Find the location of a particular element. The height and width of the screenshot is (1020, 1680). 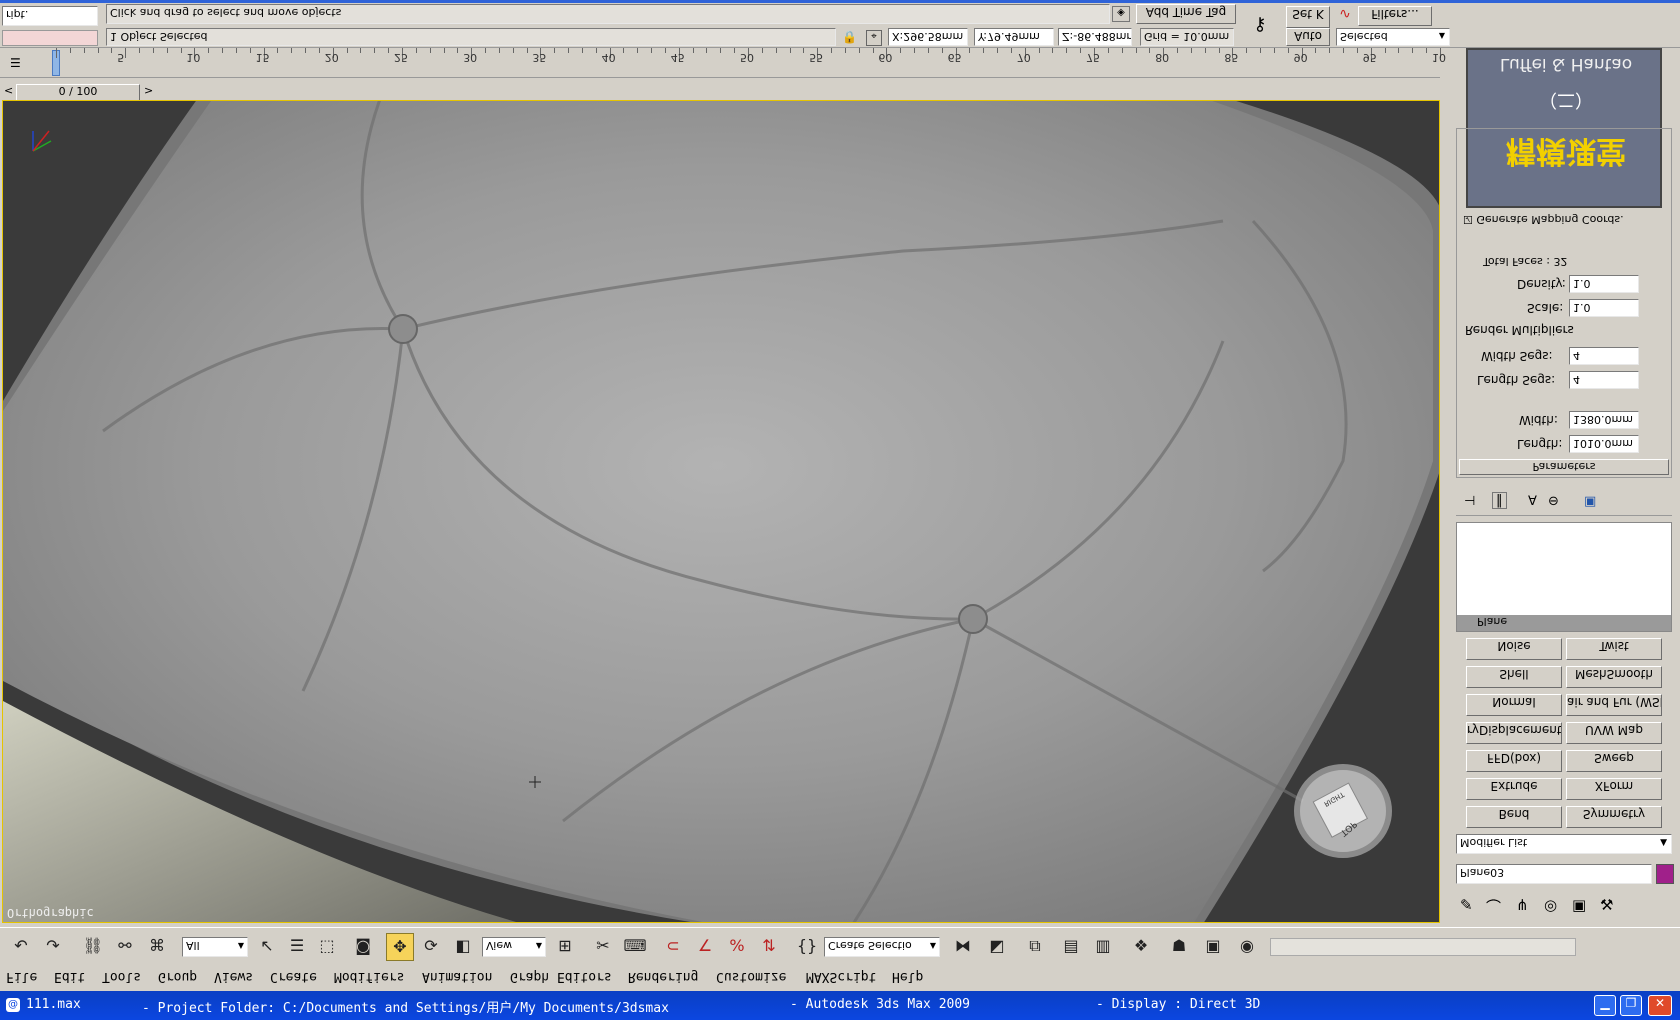

coord-x-field: X:296.58mm is located at coordinates (928, 37).